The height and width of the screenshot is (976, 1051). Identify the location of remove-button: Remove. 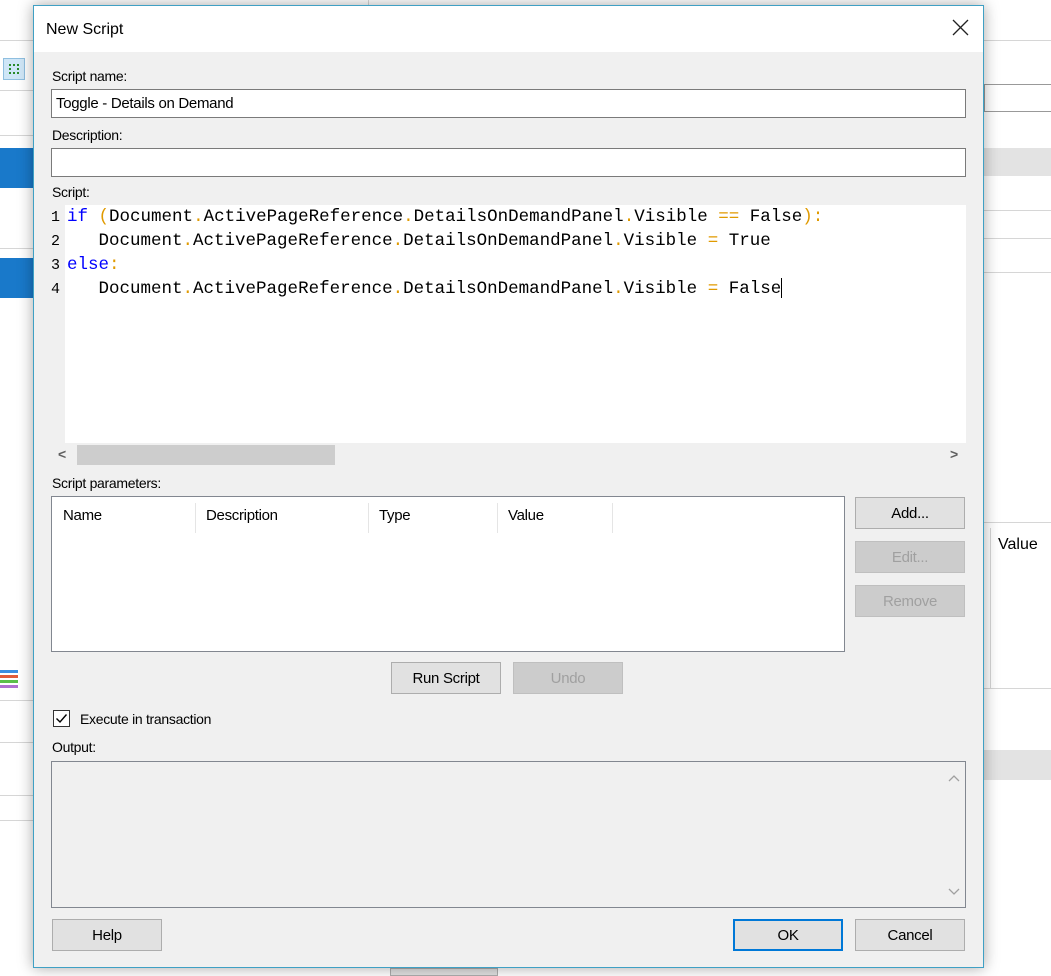
(910, 601).